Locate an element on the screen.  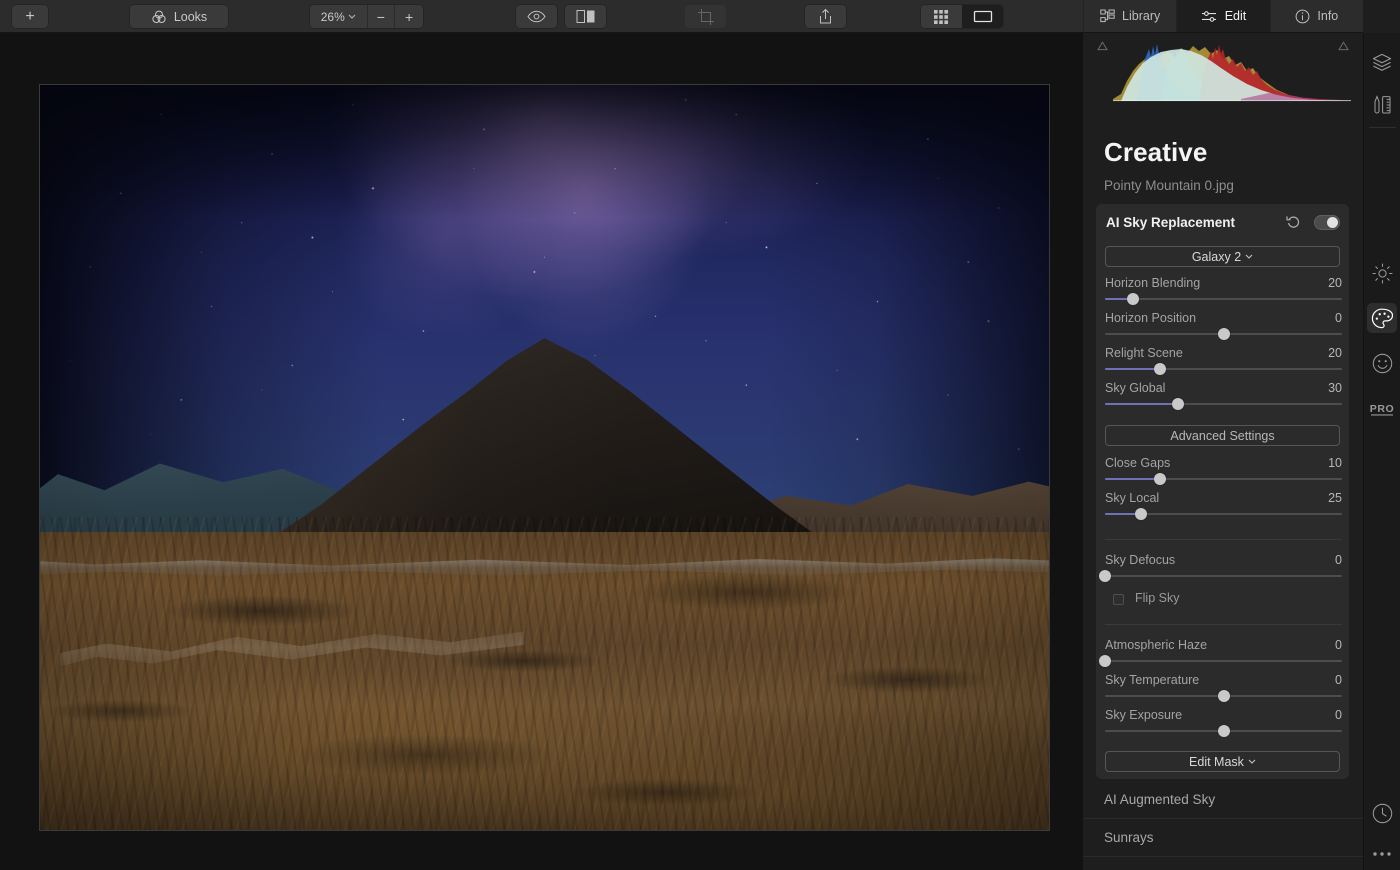
single-view-button is located at coordinates (982, 16).